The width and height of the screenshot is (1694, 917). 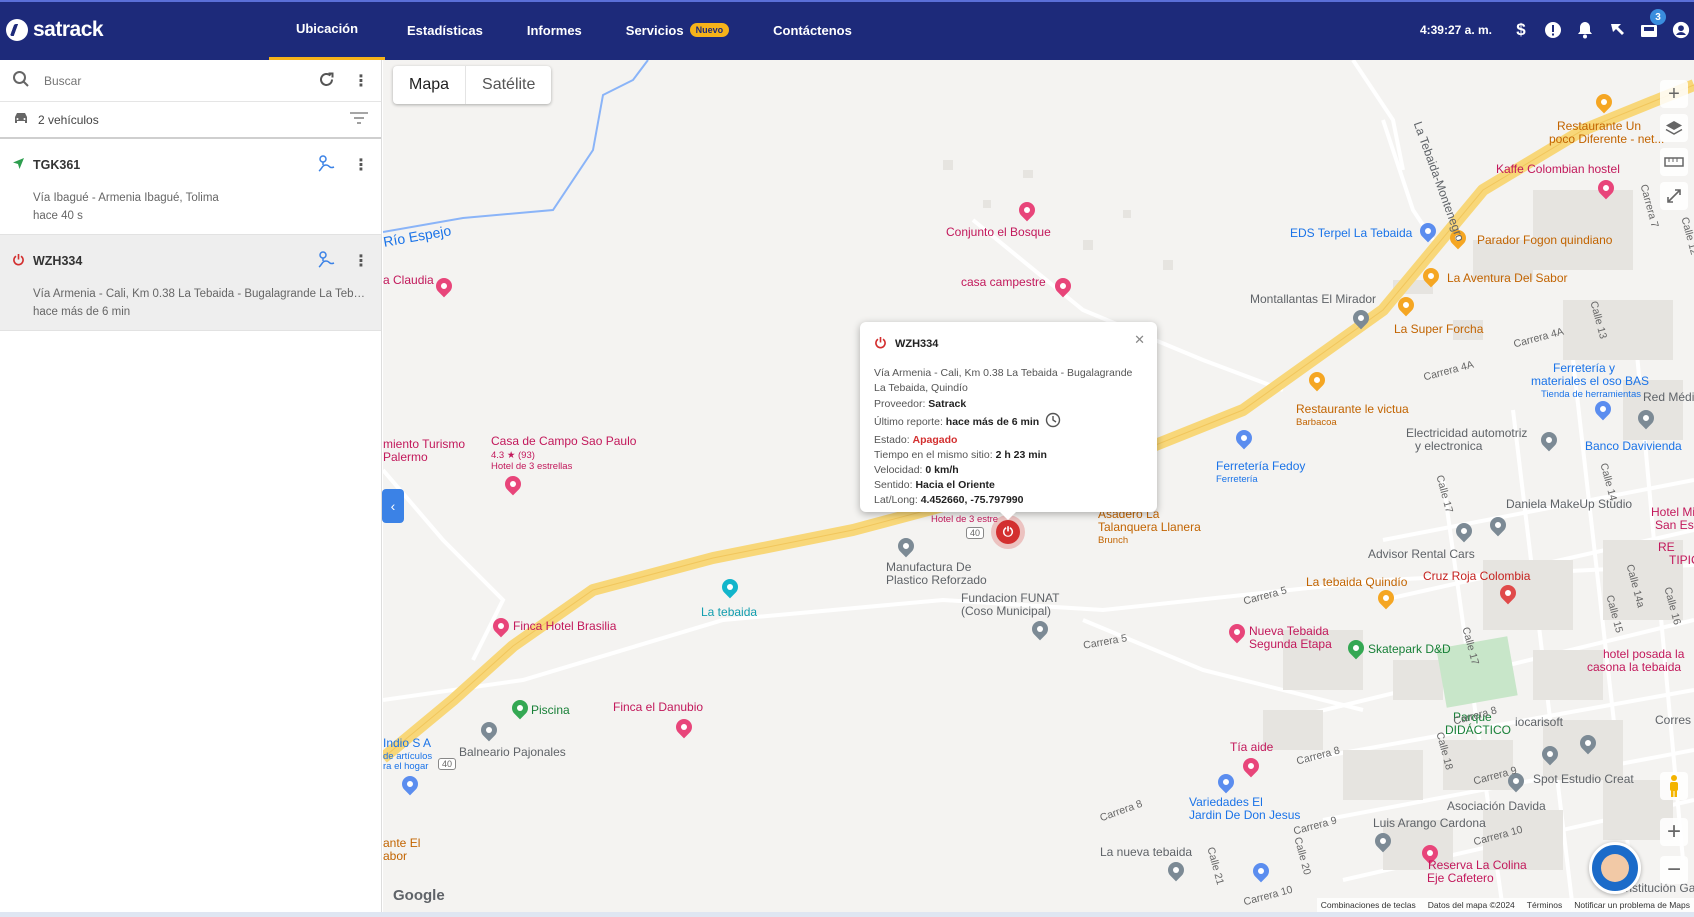 I want to click on poi-label: materiales el oso BAS, so click(x=1590, y=381).